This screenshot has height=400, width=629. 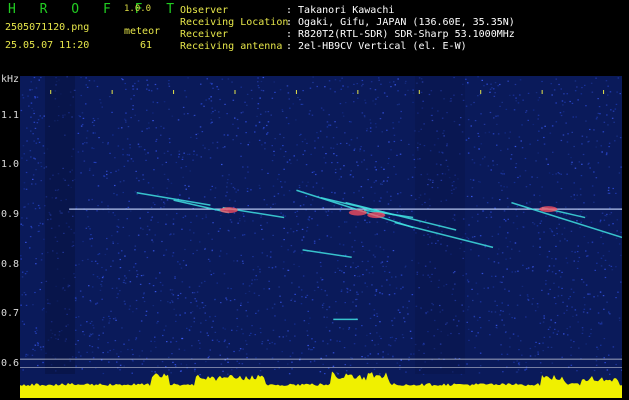 What do you see at coordinates (95, 9) in the screenshot?
I see `app-logo: H R O F F T` at bounding box center [95, 9].